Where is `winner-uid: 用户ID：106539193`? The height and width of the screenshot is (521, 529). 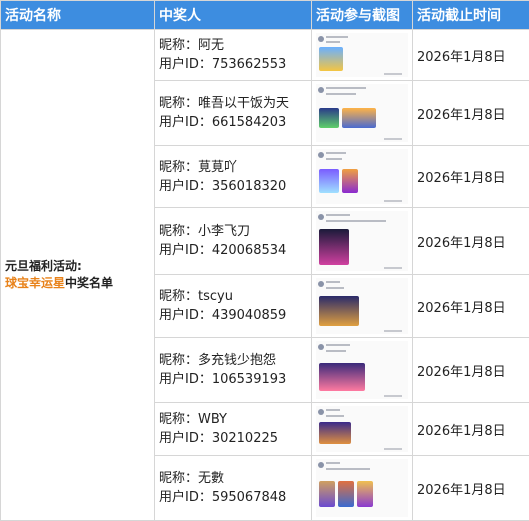
winner-uid: 用户ID：106539193 is located at coordinates (235, 379).